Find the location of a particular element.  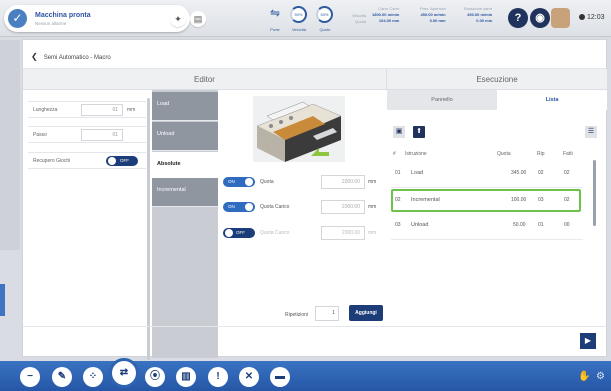

quota-input: 2000.00 is located at coordinates (343, 182).